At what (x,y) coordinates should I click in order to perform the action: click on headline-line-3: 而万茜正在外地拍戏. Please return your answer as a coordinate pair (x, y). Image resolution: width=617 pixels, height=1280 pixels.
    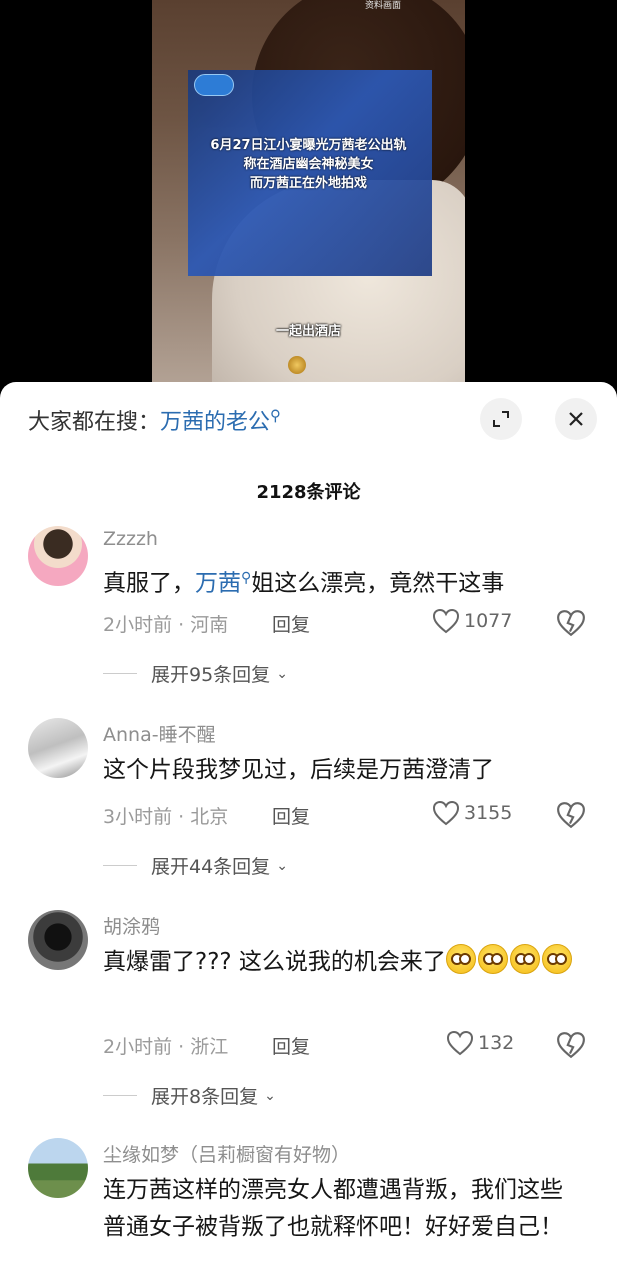
    Looking at the image, I should click on (308, 183).